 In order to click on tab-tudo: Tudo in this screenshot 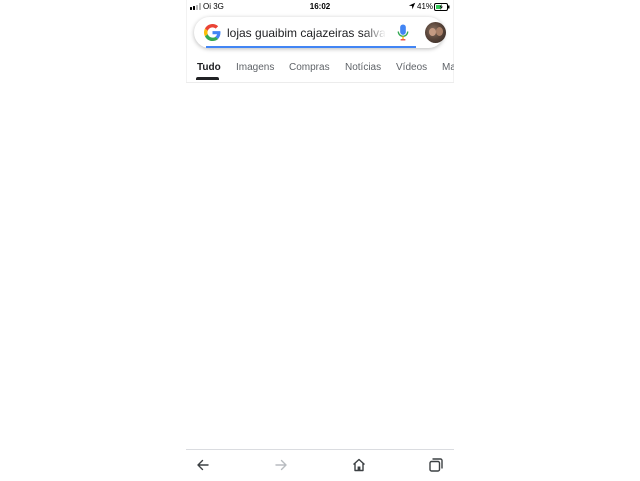, I will do `click(209, 67)`.